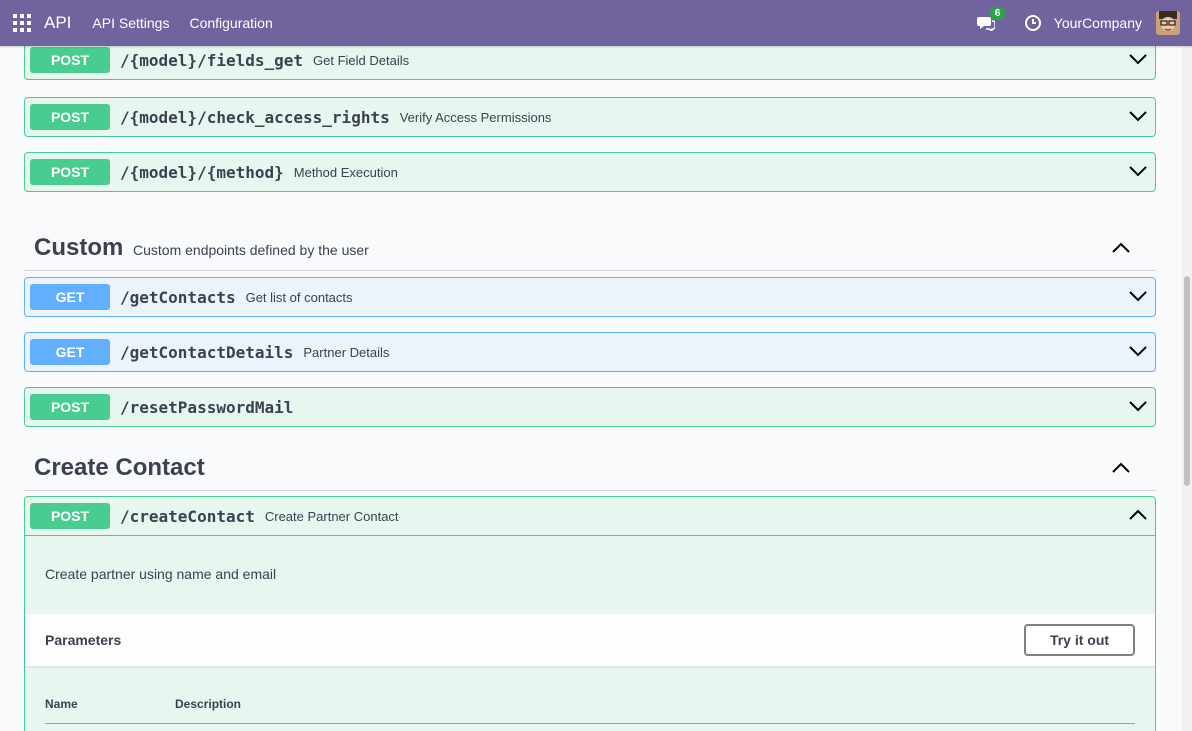 The image size is (1192, 731). What do you see at coordinates (590, 640) in the screenshot?
I see `parameters-header: Parameters Try it out` at bounding box center [590, 640].